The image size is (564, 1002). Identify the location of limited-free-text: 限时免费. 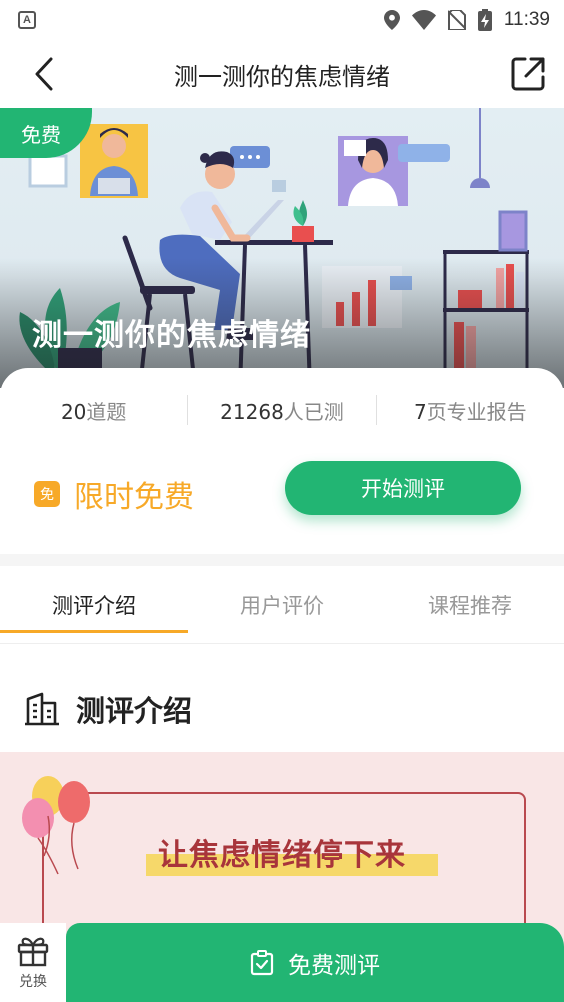
(134, 497).